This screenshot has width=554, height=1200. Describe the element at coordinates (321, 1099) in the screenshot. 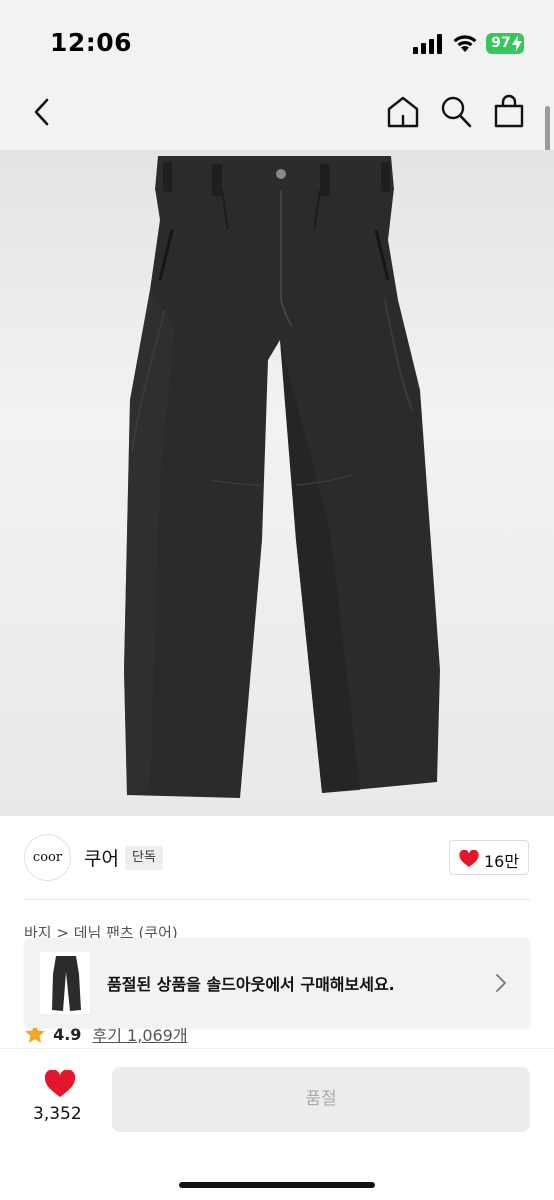

I see `soldout-button: 품절` at that location.